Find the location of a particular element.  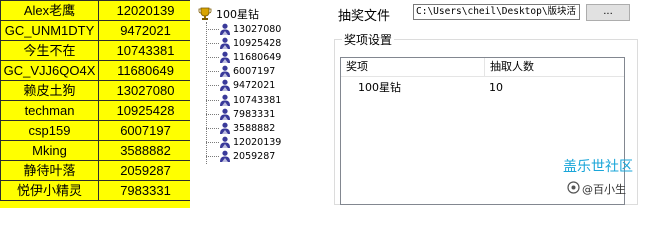

column-header-count: 抽取人数 is located at coordinates (554, 67).